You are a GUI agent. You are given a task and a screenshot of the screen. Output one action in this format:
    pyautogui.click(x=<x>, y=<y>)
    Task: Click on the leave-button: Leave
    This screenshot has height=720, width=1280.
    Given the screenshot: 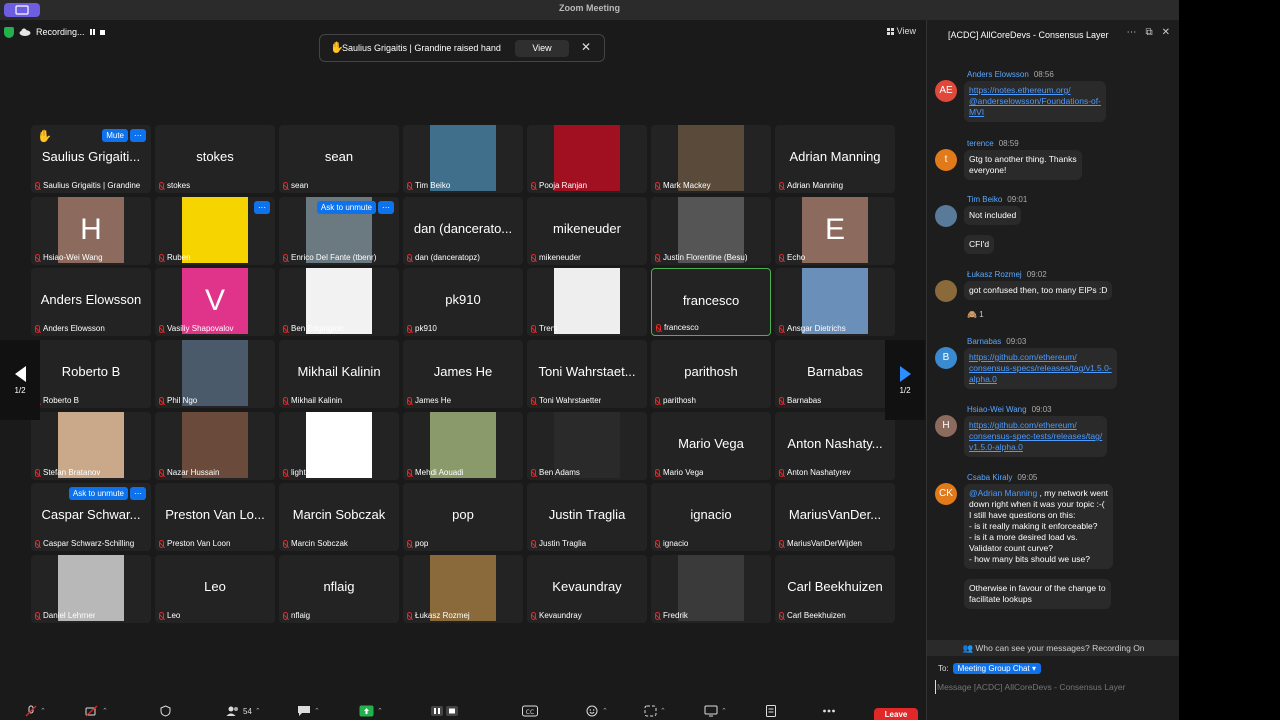 What is the action you would take?
    pyautogui.click(x=896, y=714)
    